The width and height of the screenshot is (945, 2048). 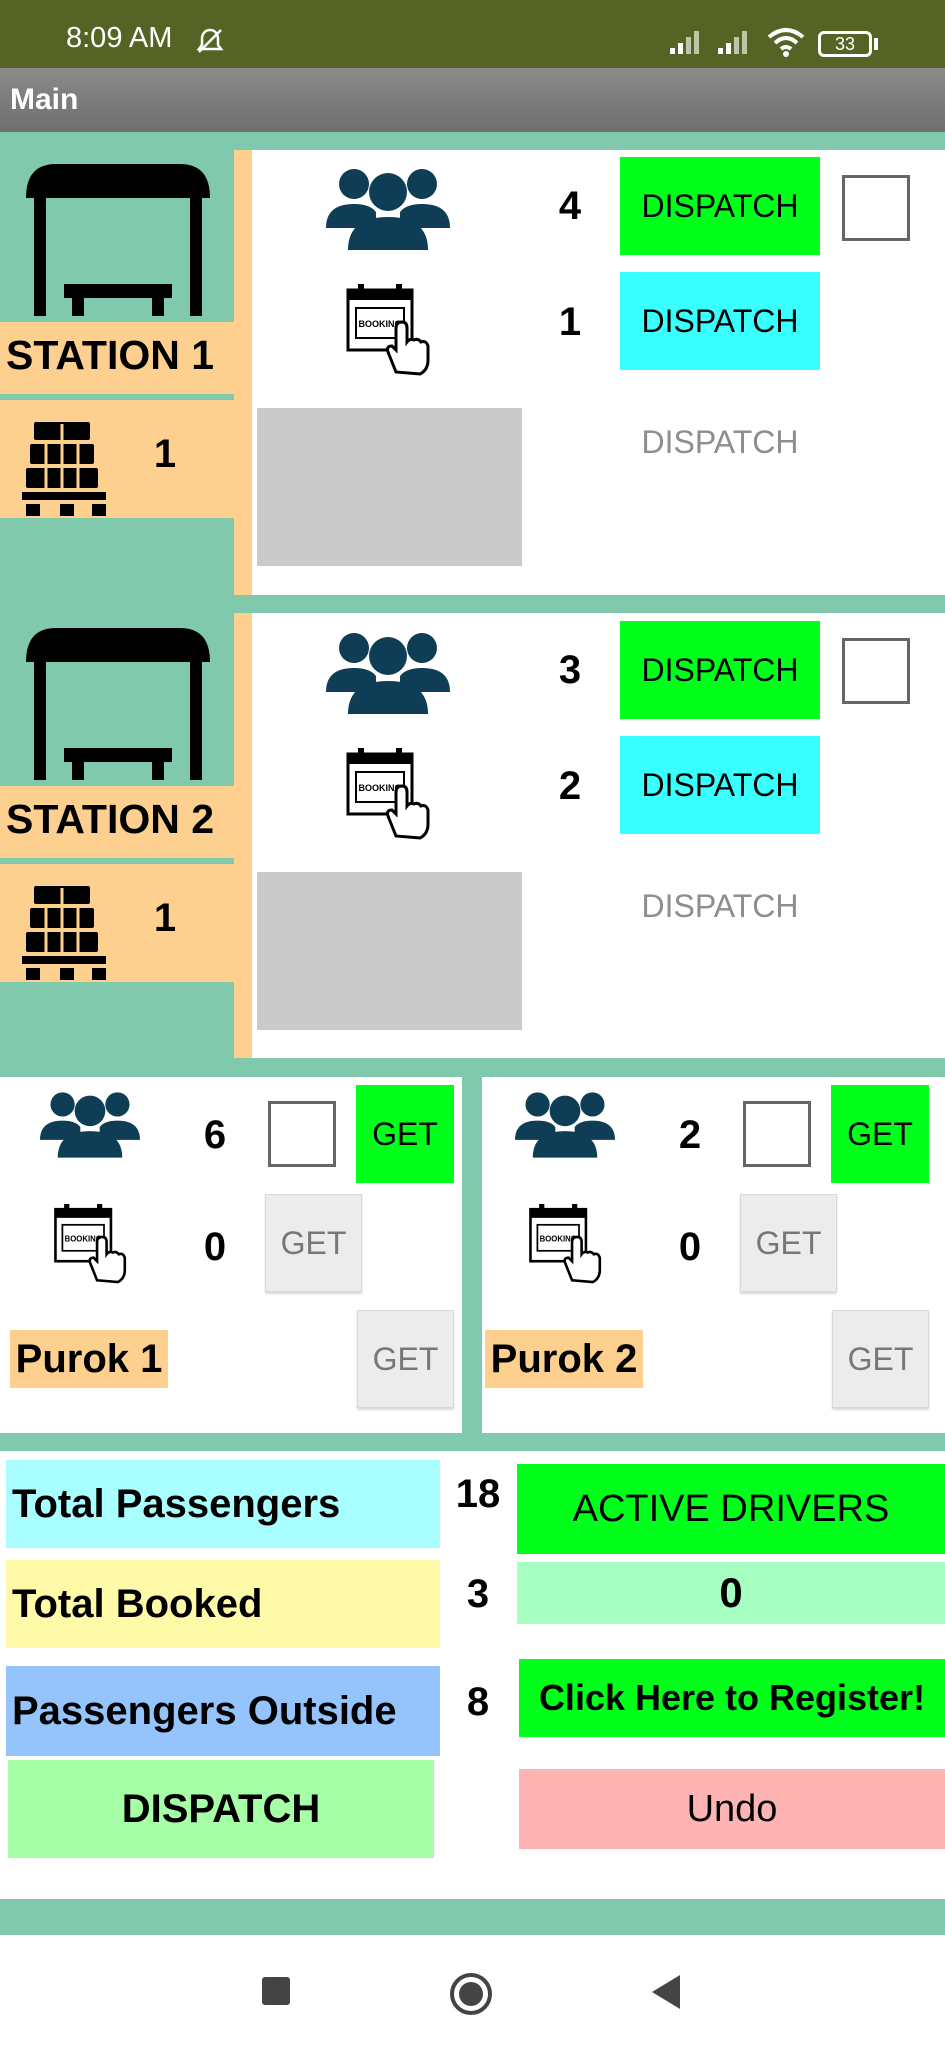 What do you see at coordinates (732, 1809) in the screenshot?
I see `undo-button: Undo` at bounding box center [732, 1809].